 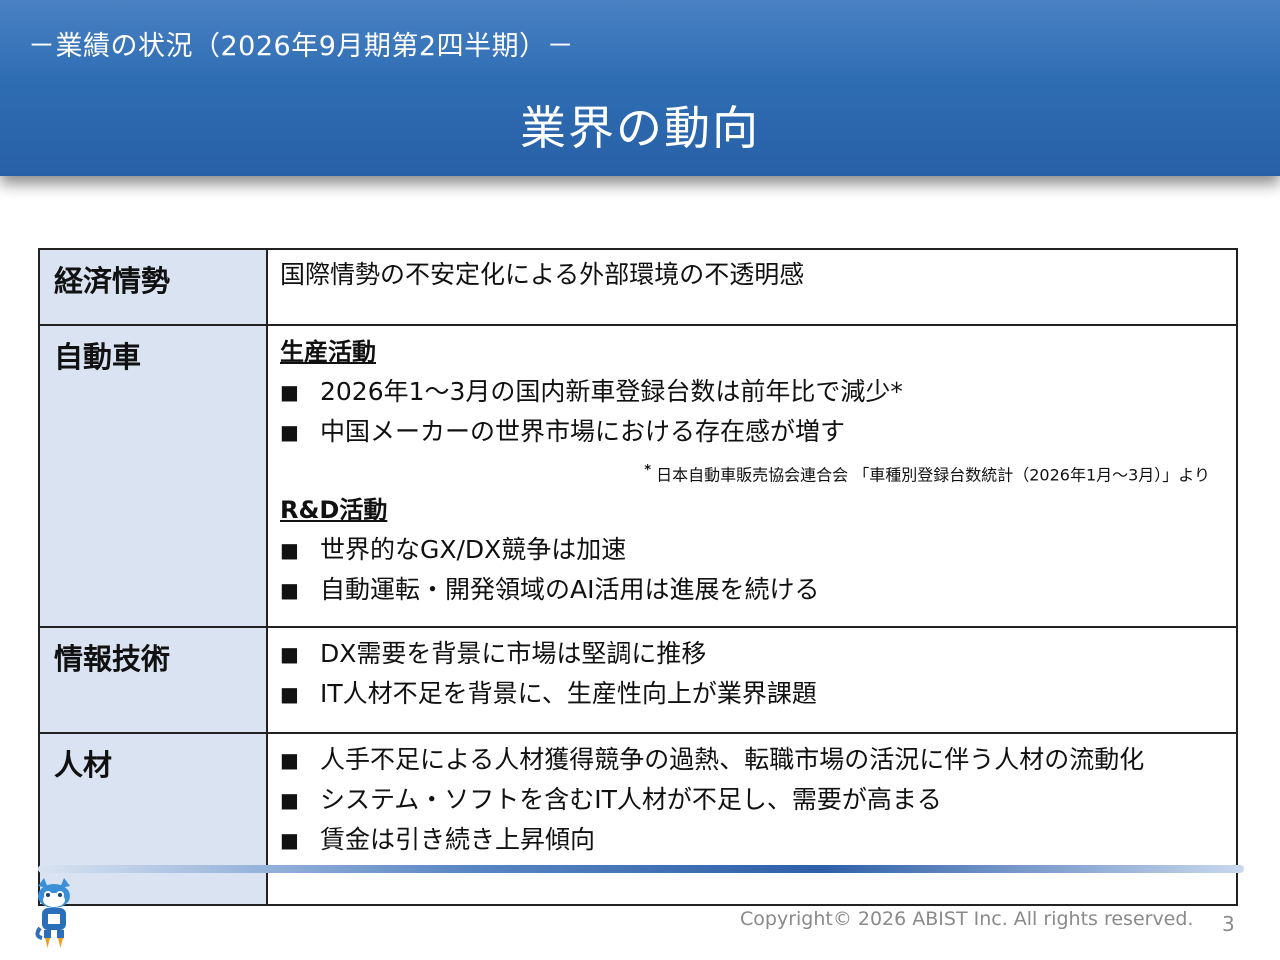 I want to click on category-economy: 経済情勢, so click(x=153, y=287).